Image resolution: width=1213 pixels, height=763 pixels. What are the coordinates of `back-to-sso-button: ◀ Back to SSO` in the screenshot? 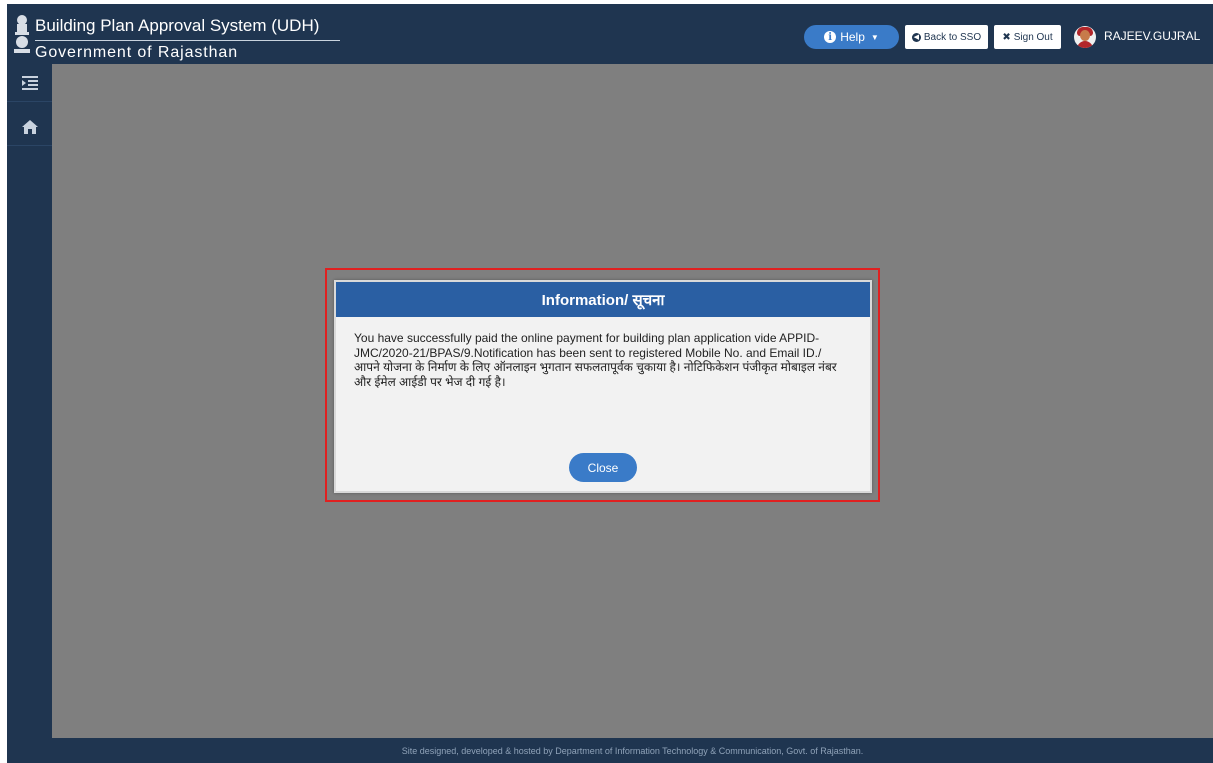 It's located at (946, 37).